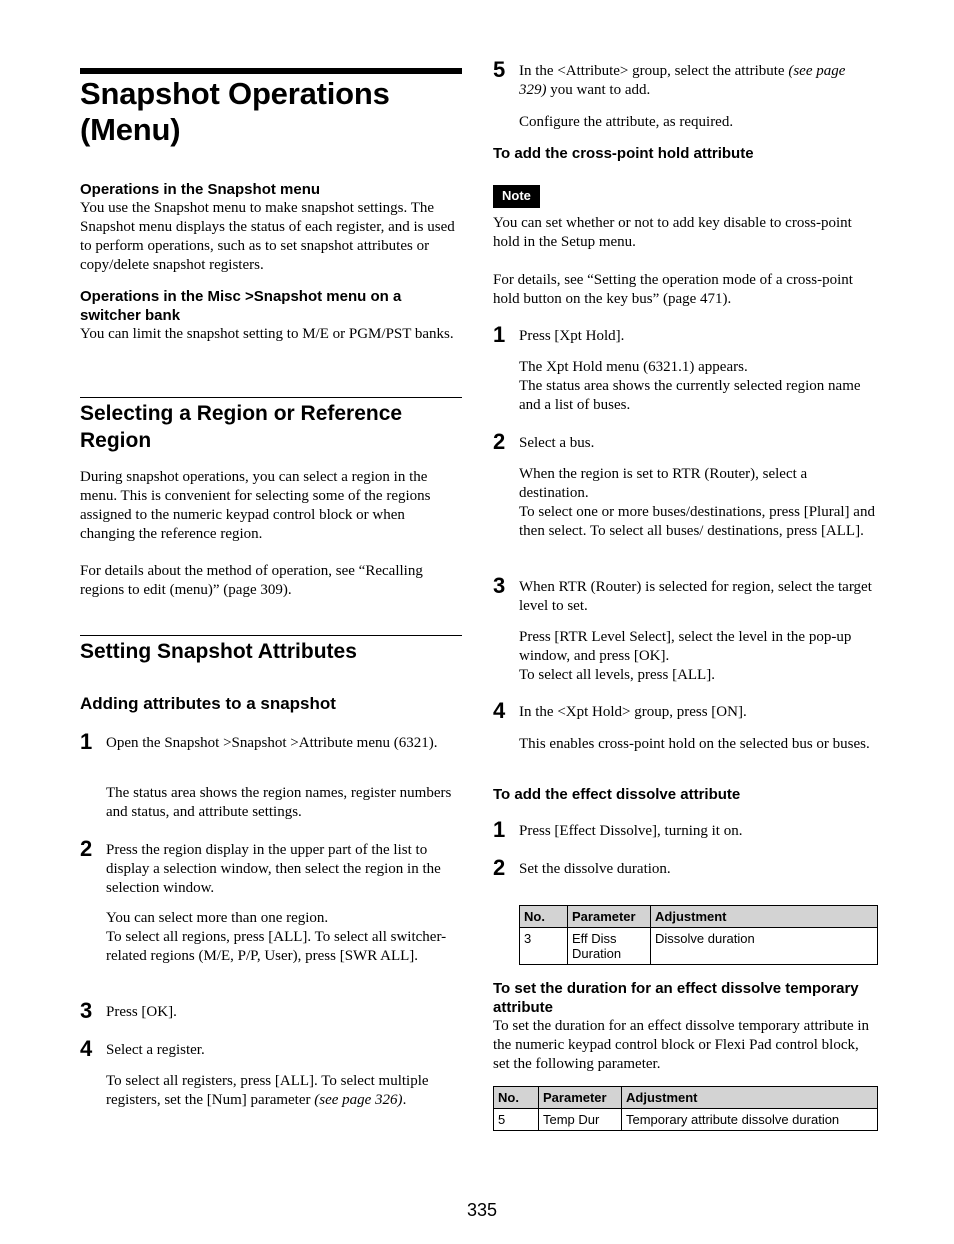  I want to click on effect-dissolve-heading: To add the effect dissolve attribute, so click(617, 794).